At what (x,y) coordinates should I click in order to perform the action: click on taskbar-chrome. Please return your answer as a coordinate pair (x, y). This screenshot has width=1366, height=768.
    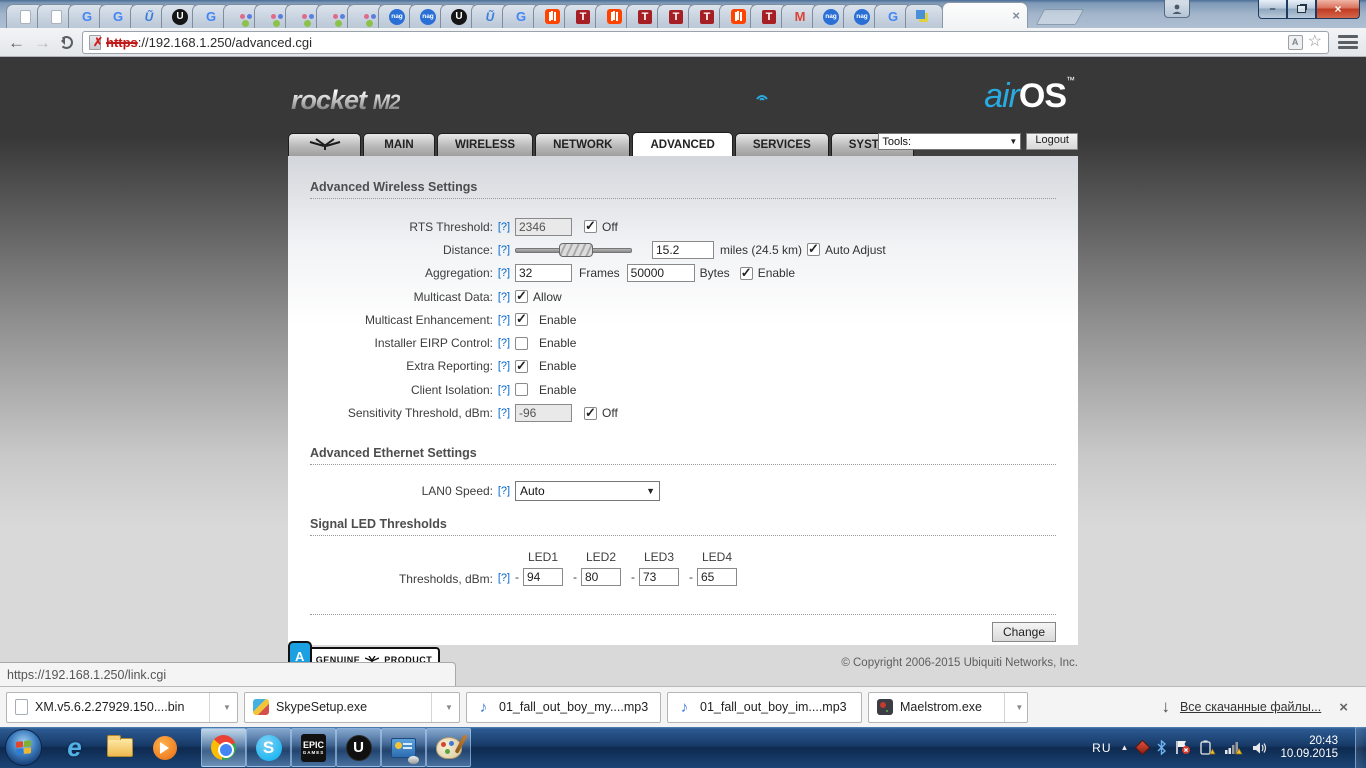
    Looking at the image, I should click on (223, 747).